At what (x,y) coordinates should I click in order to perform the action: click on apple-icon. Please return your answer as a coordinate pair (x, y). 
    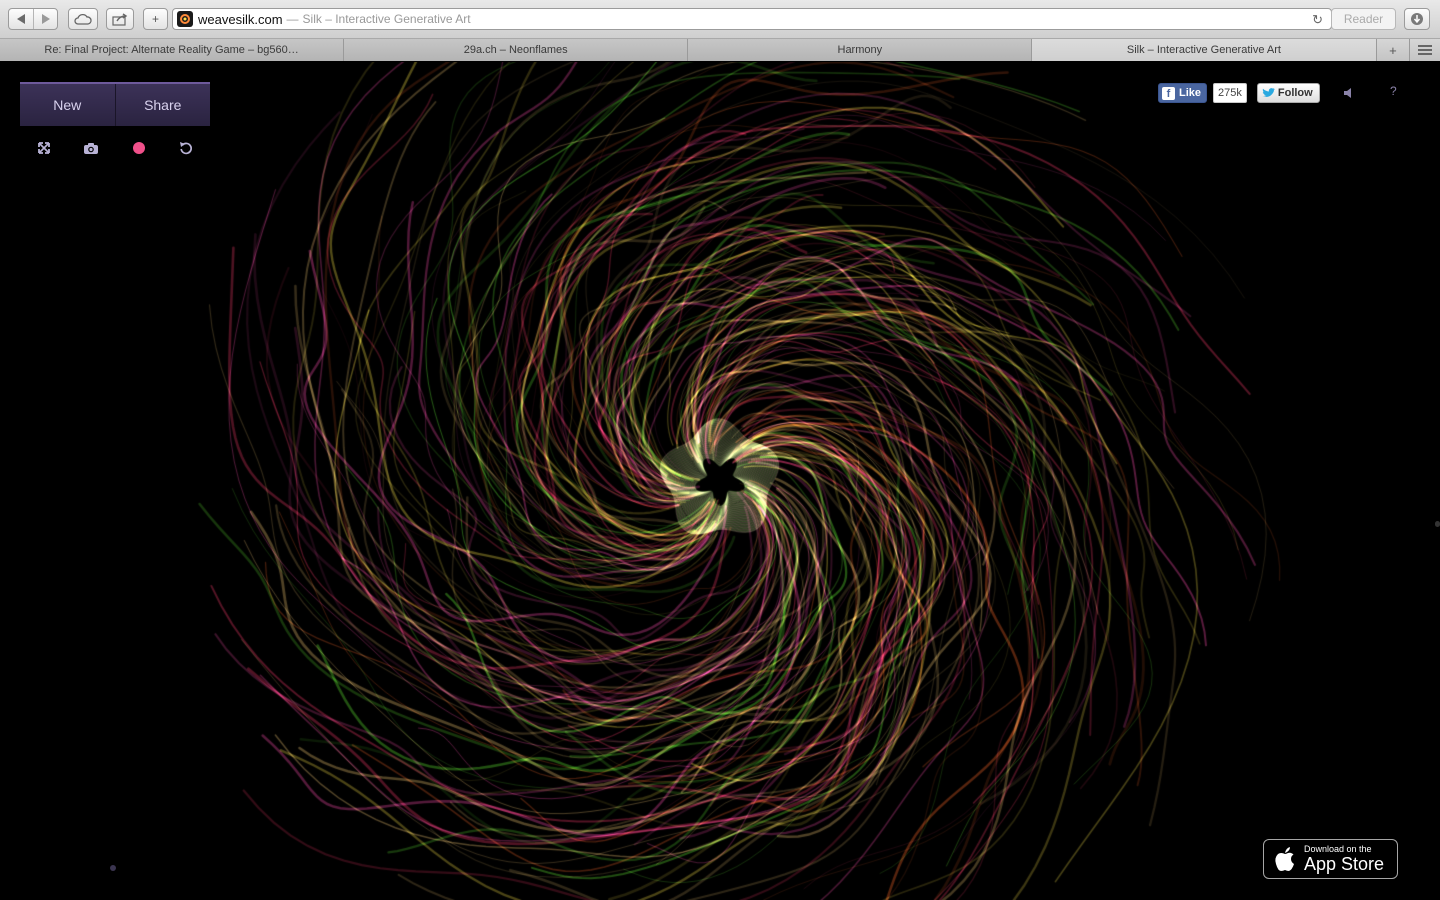
    Looking at the image, I should click on (1284, 859).